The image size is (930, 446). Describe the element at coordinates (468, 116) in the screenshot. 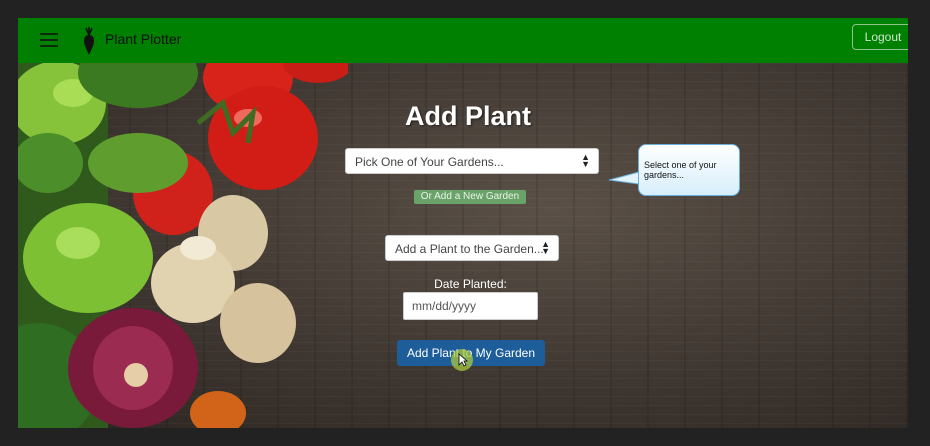

I see `page-title: Add Plant` at that location.